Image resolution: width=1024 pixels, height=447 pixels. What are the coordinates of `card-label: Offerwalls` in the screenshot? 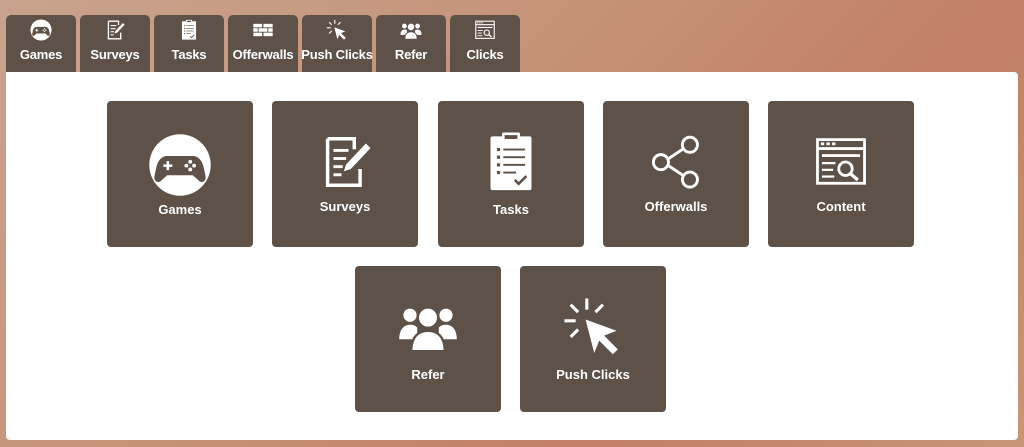 It's located at (676, 206).